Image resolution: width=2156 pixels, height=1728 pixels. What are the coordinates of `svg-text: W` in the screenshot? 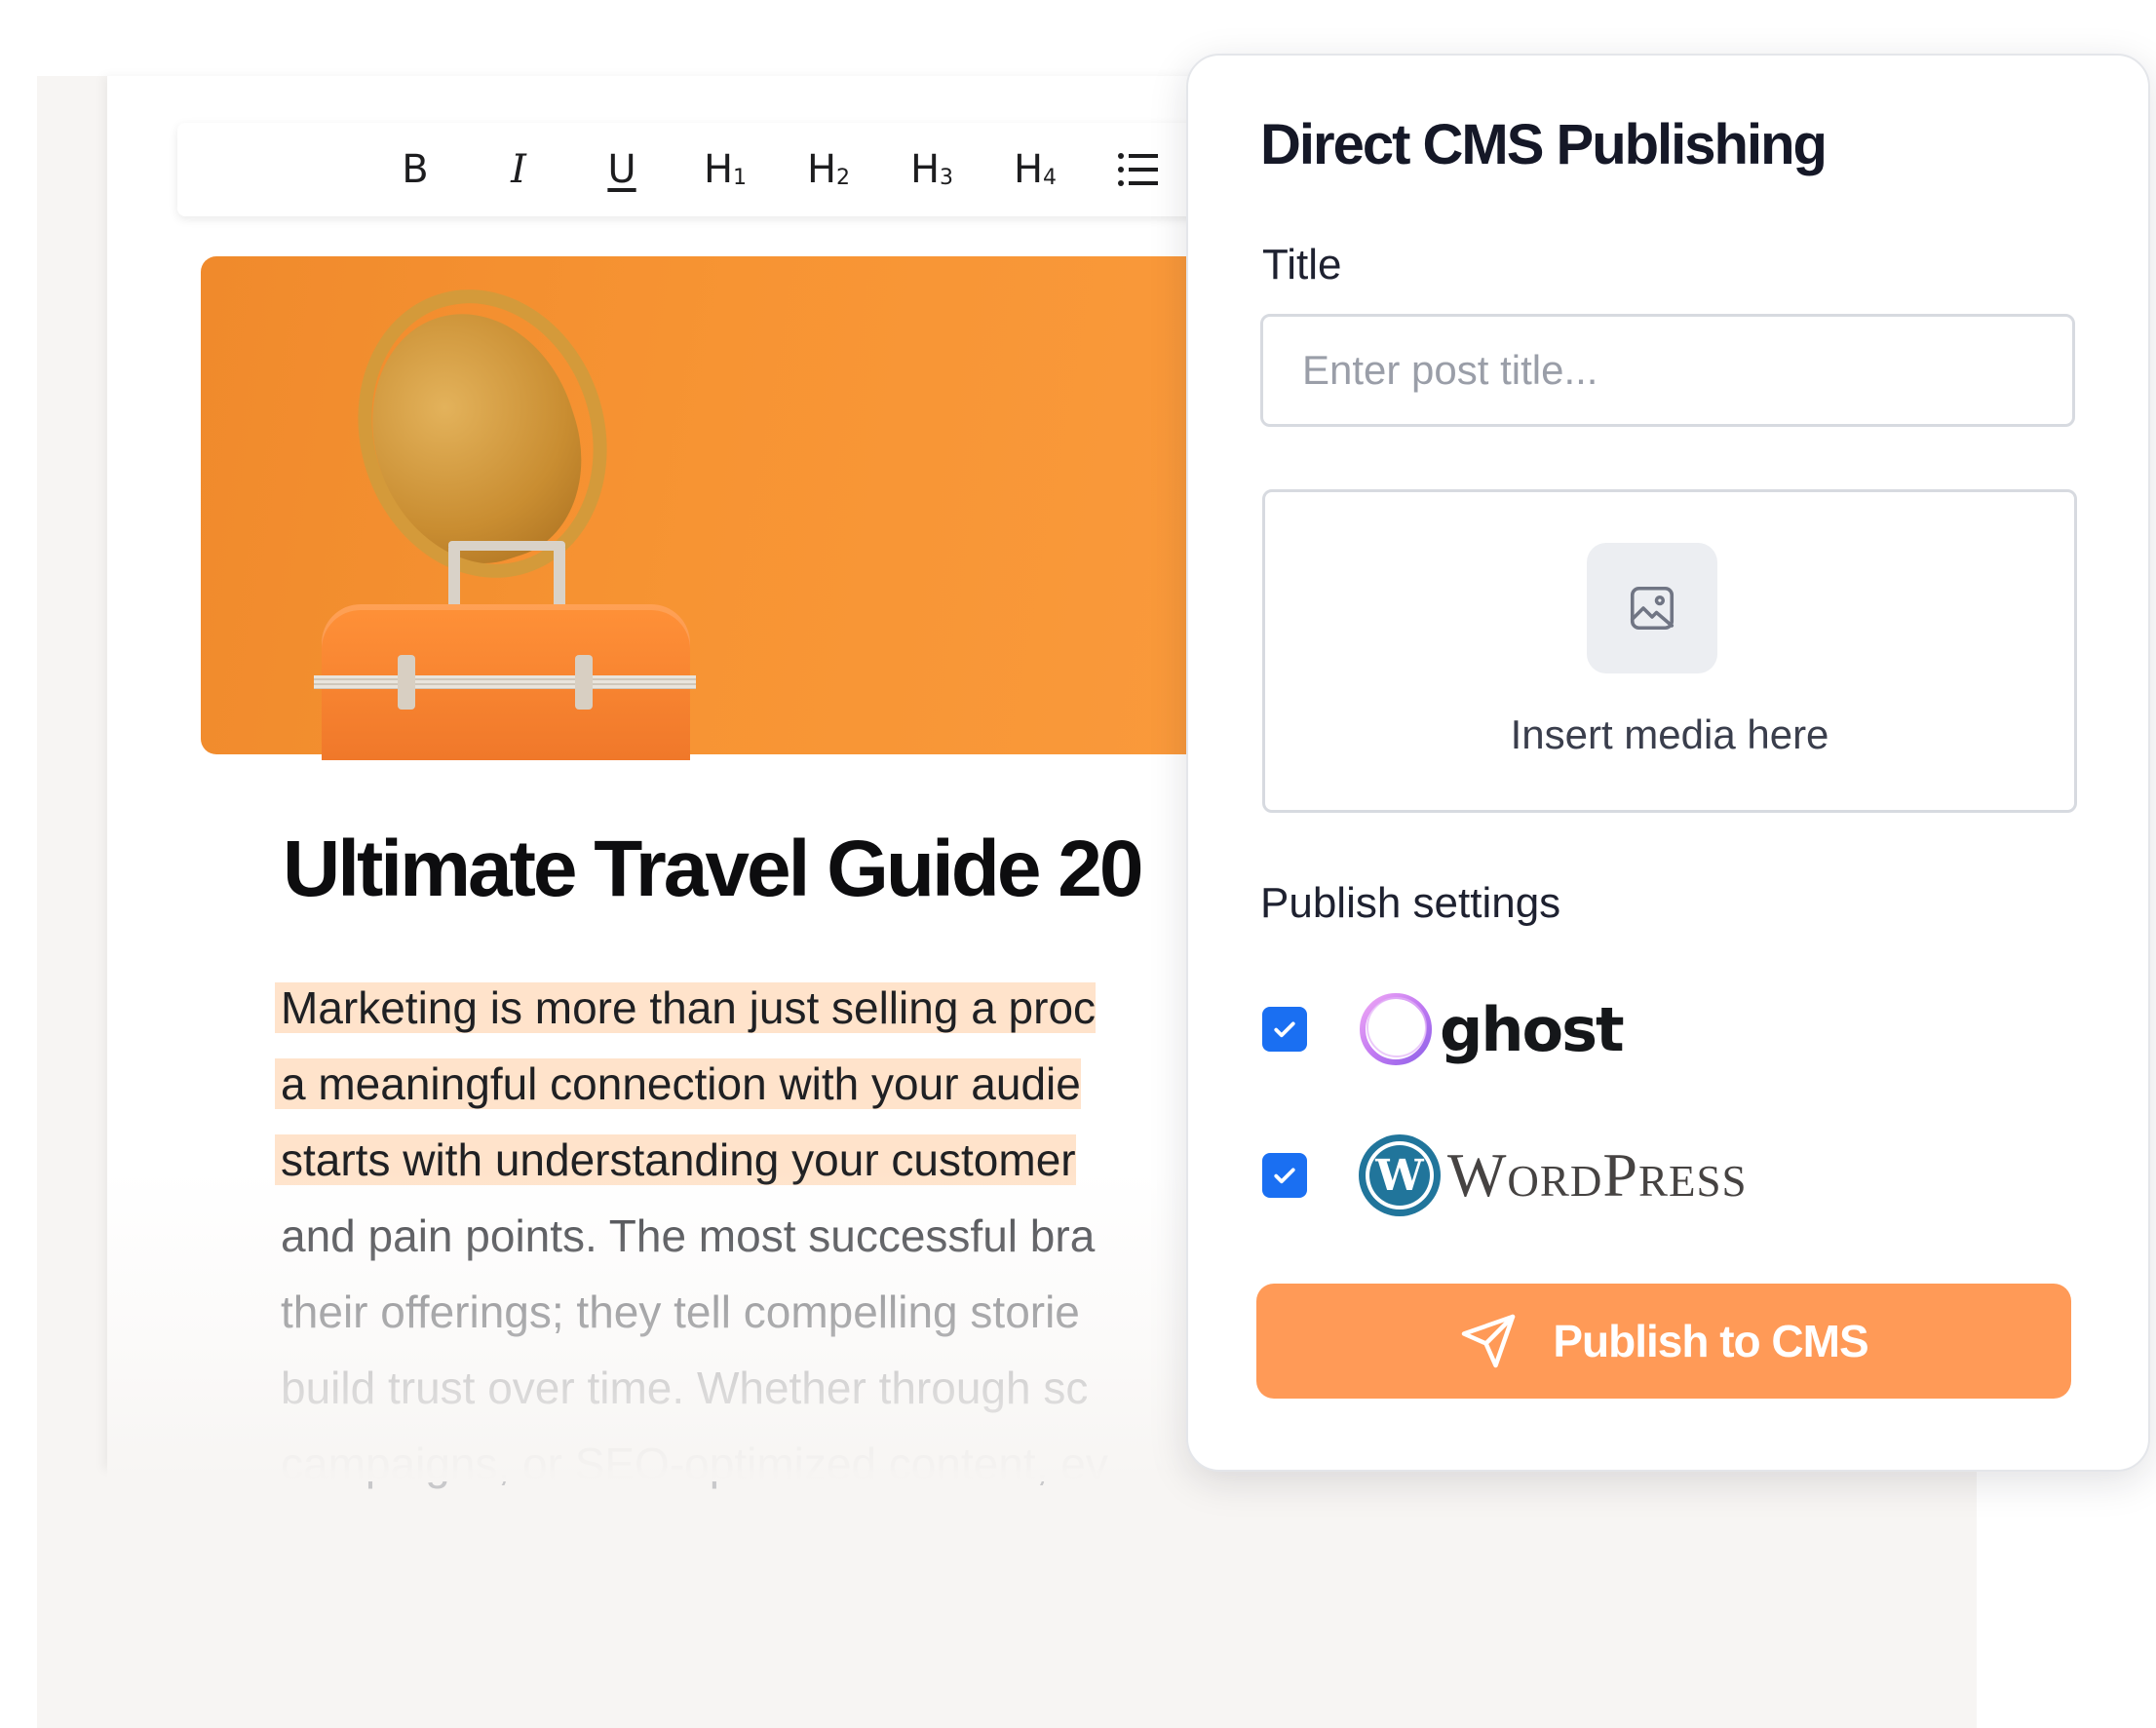 It's located at (1399, 1176).